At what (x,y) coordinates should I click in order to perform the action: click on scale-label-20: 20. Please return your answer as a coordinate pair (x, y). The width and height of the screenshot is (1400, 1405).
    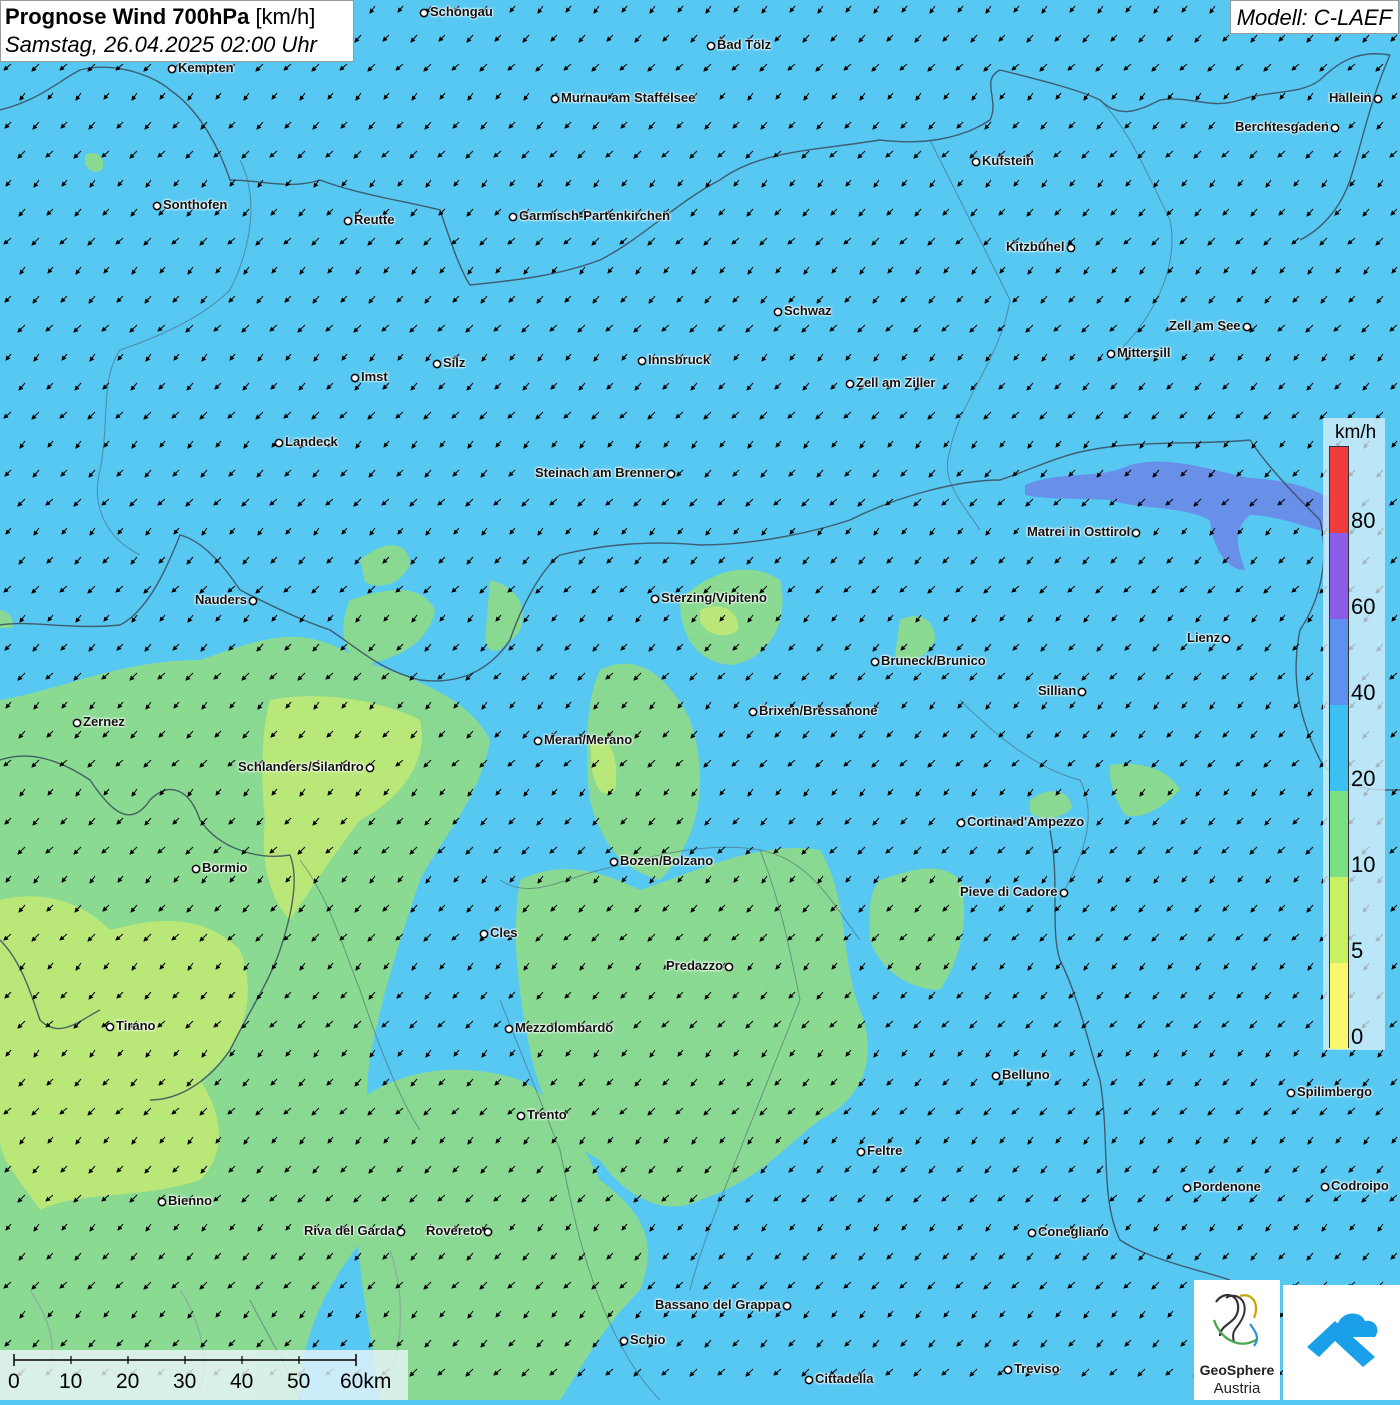
    Looking at the image, I should click on (128, 1381).